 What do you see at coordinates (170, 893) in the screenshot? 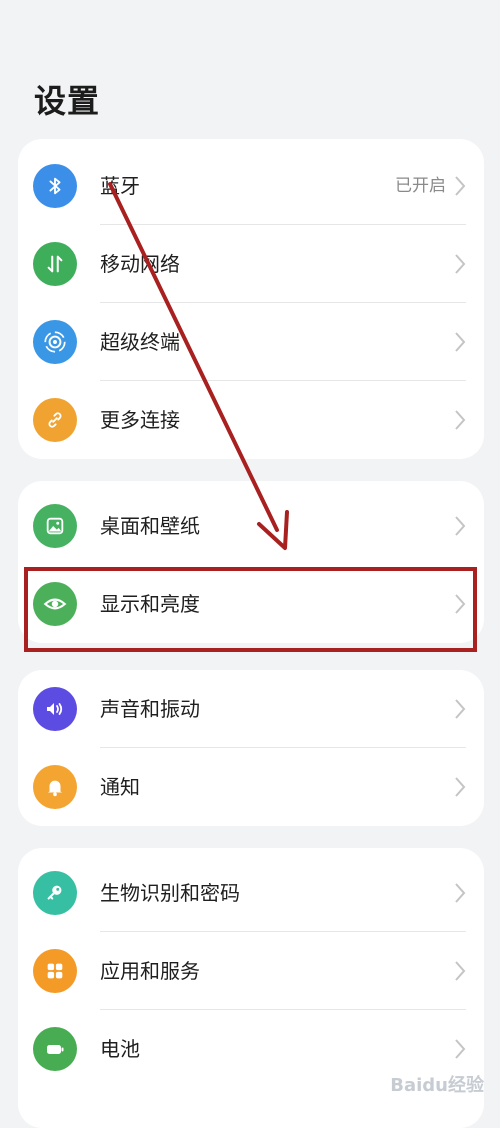
I see `settings-item-label: 生物识别和密码` at bounding box center [170, 893].